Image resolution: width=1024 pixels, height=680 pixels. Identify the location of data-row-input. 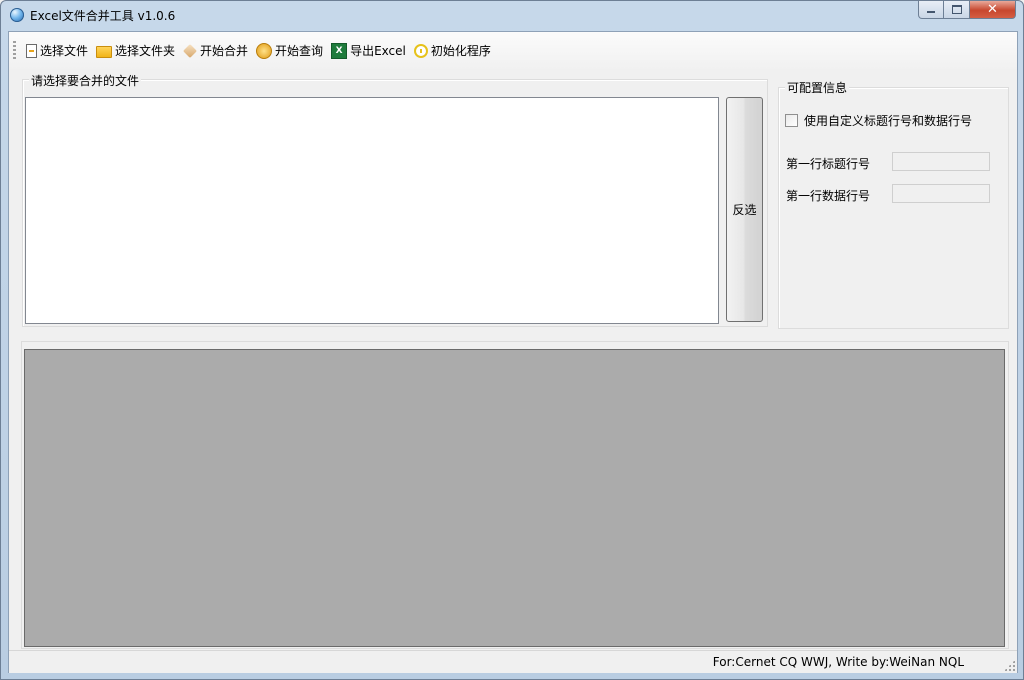
(941, 193).